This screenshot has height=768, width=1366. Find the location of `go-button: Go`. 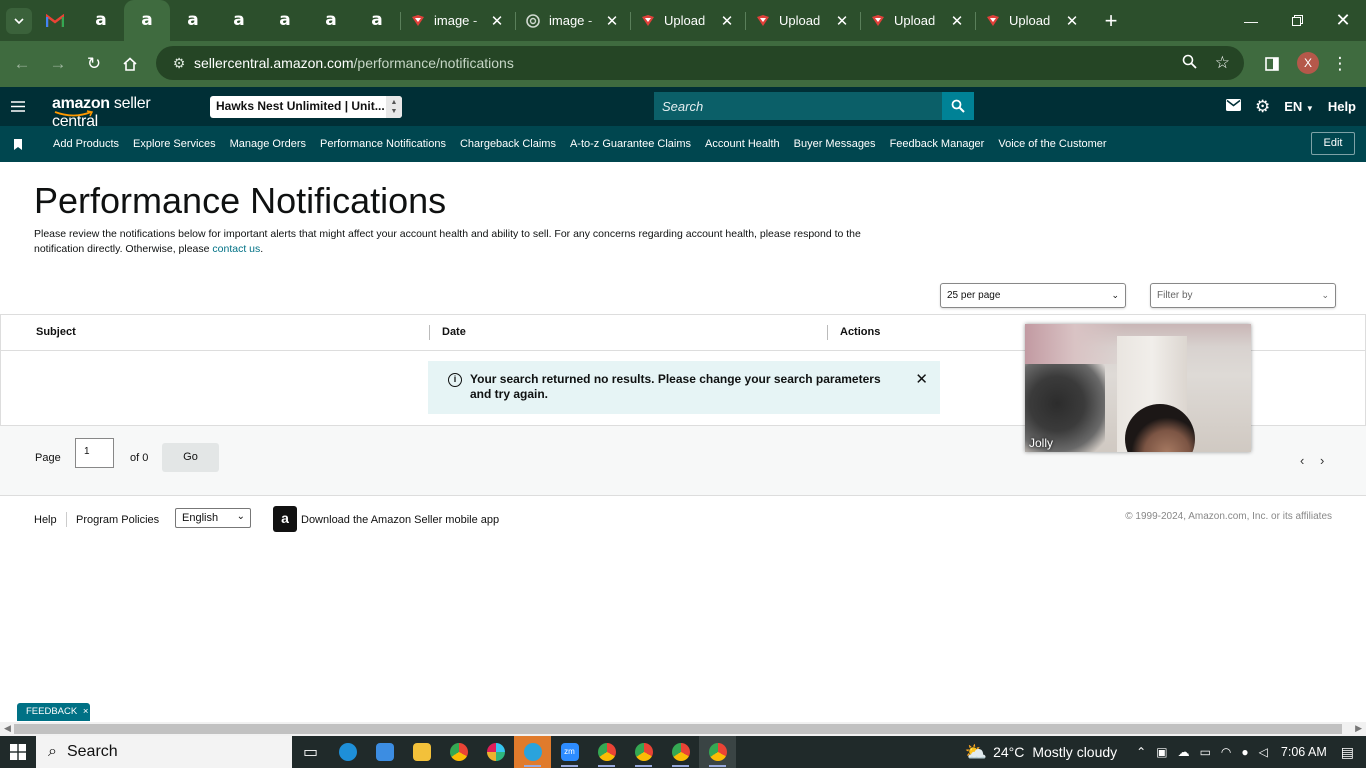

go-button: Go is located at coordinates (190, 457).